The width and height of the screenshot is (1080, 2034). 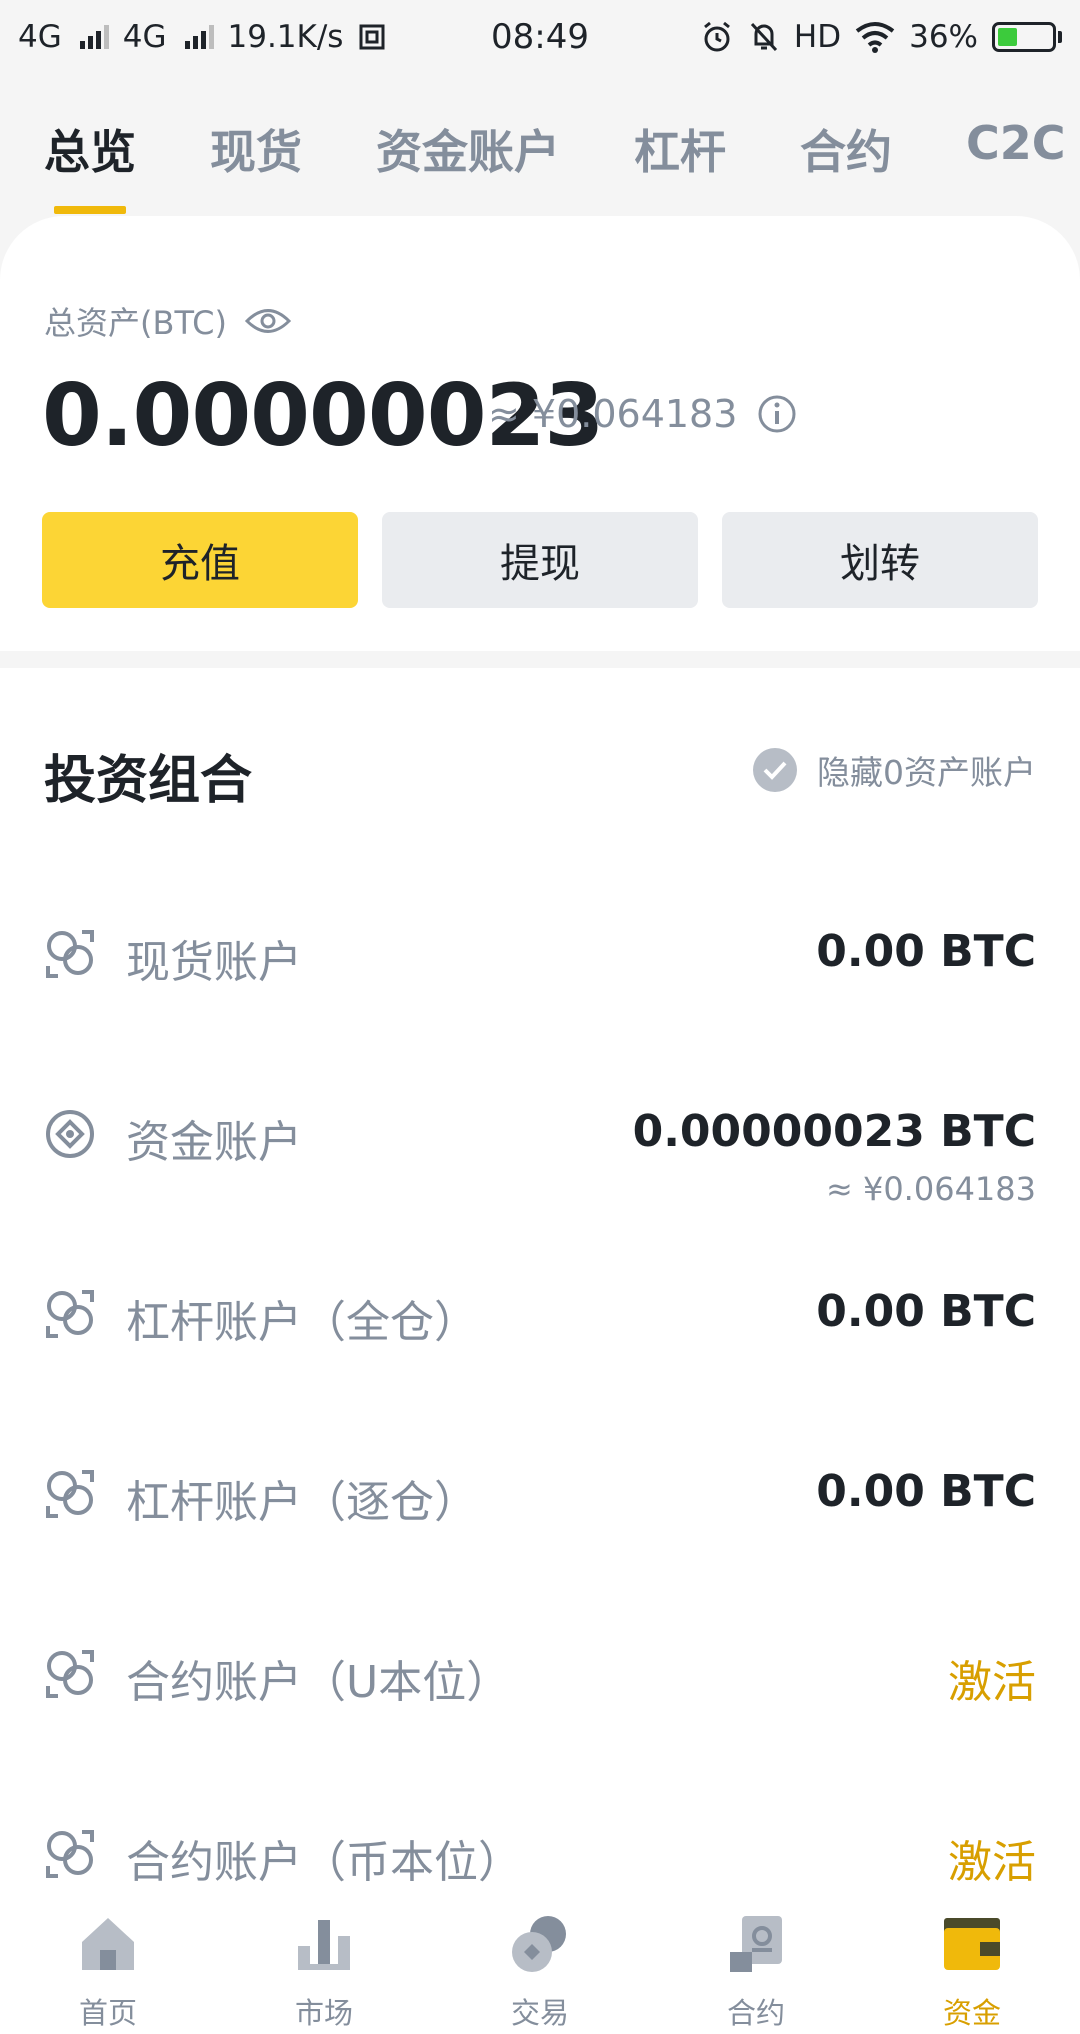 I want to click on deposit-button: 充值, so click(x=200, y=560).